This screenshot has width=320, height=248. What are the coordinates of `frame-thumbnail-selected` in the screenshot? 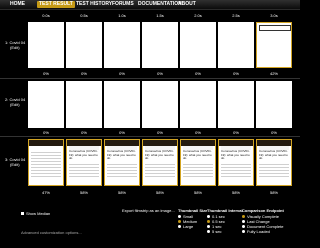 It's located at (274, 45).